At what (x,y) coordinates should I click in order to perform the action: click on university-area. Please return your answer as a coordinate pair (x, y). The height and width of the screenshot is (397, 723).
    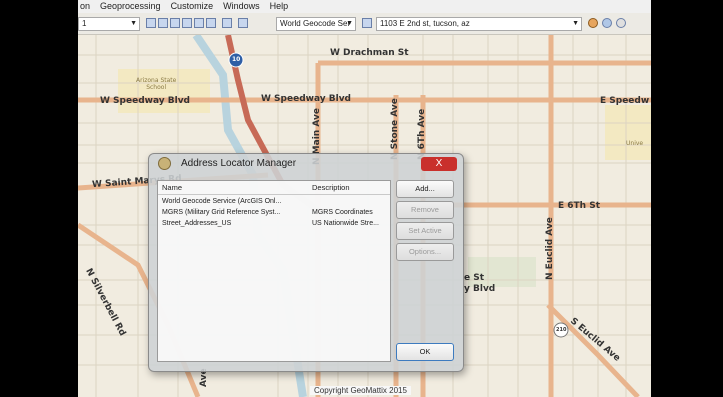
    Looking at the image, I should click on (628, 132).